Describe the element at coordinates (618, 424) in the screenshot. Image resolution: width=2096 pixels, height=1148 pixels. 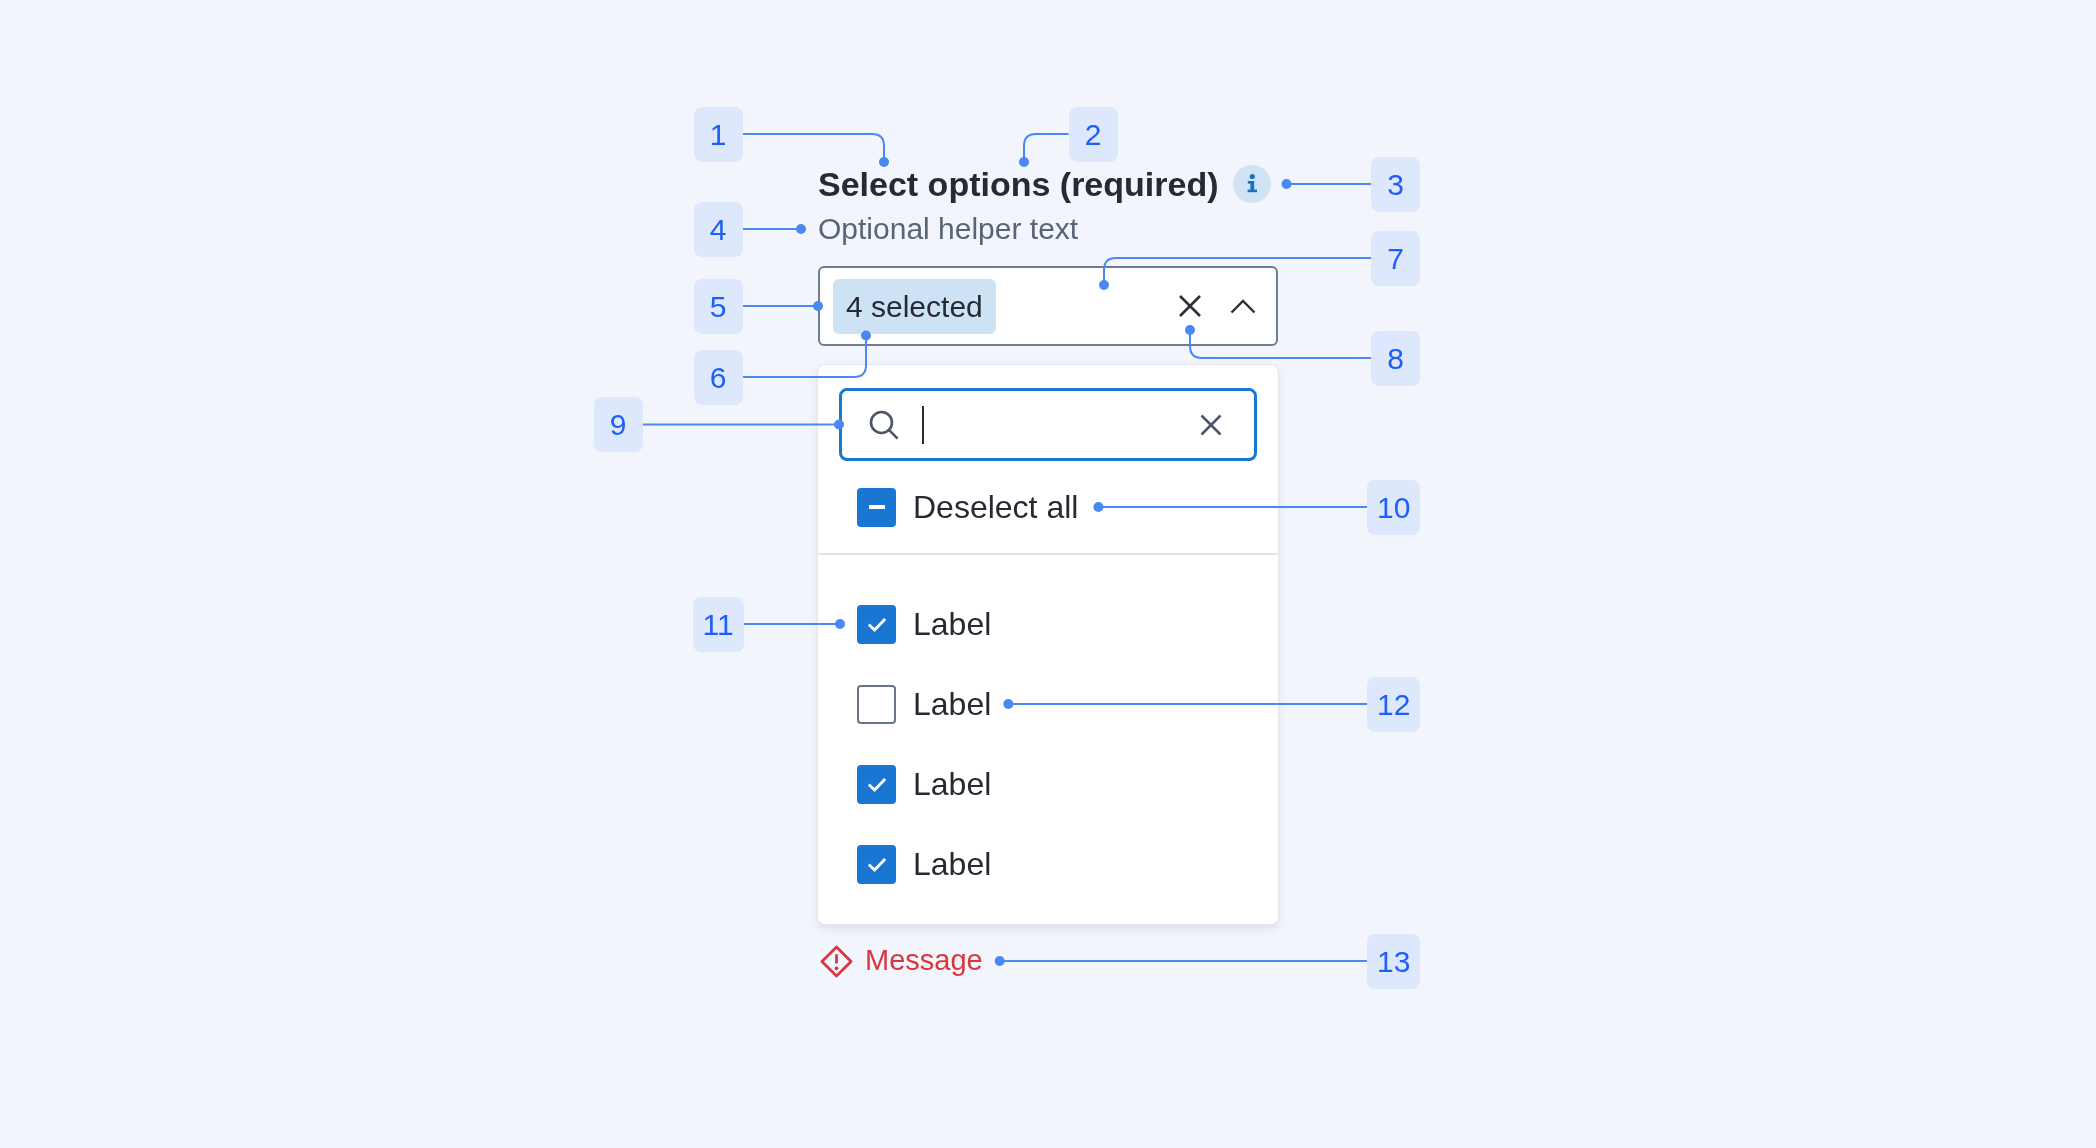
I see `callout-badge: 9` at that location.